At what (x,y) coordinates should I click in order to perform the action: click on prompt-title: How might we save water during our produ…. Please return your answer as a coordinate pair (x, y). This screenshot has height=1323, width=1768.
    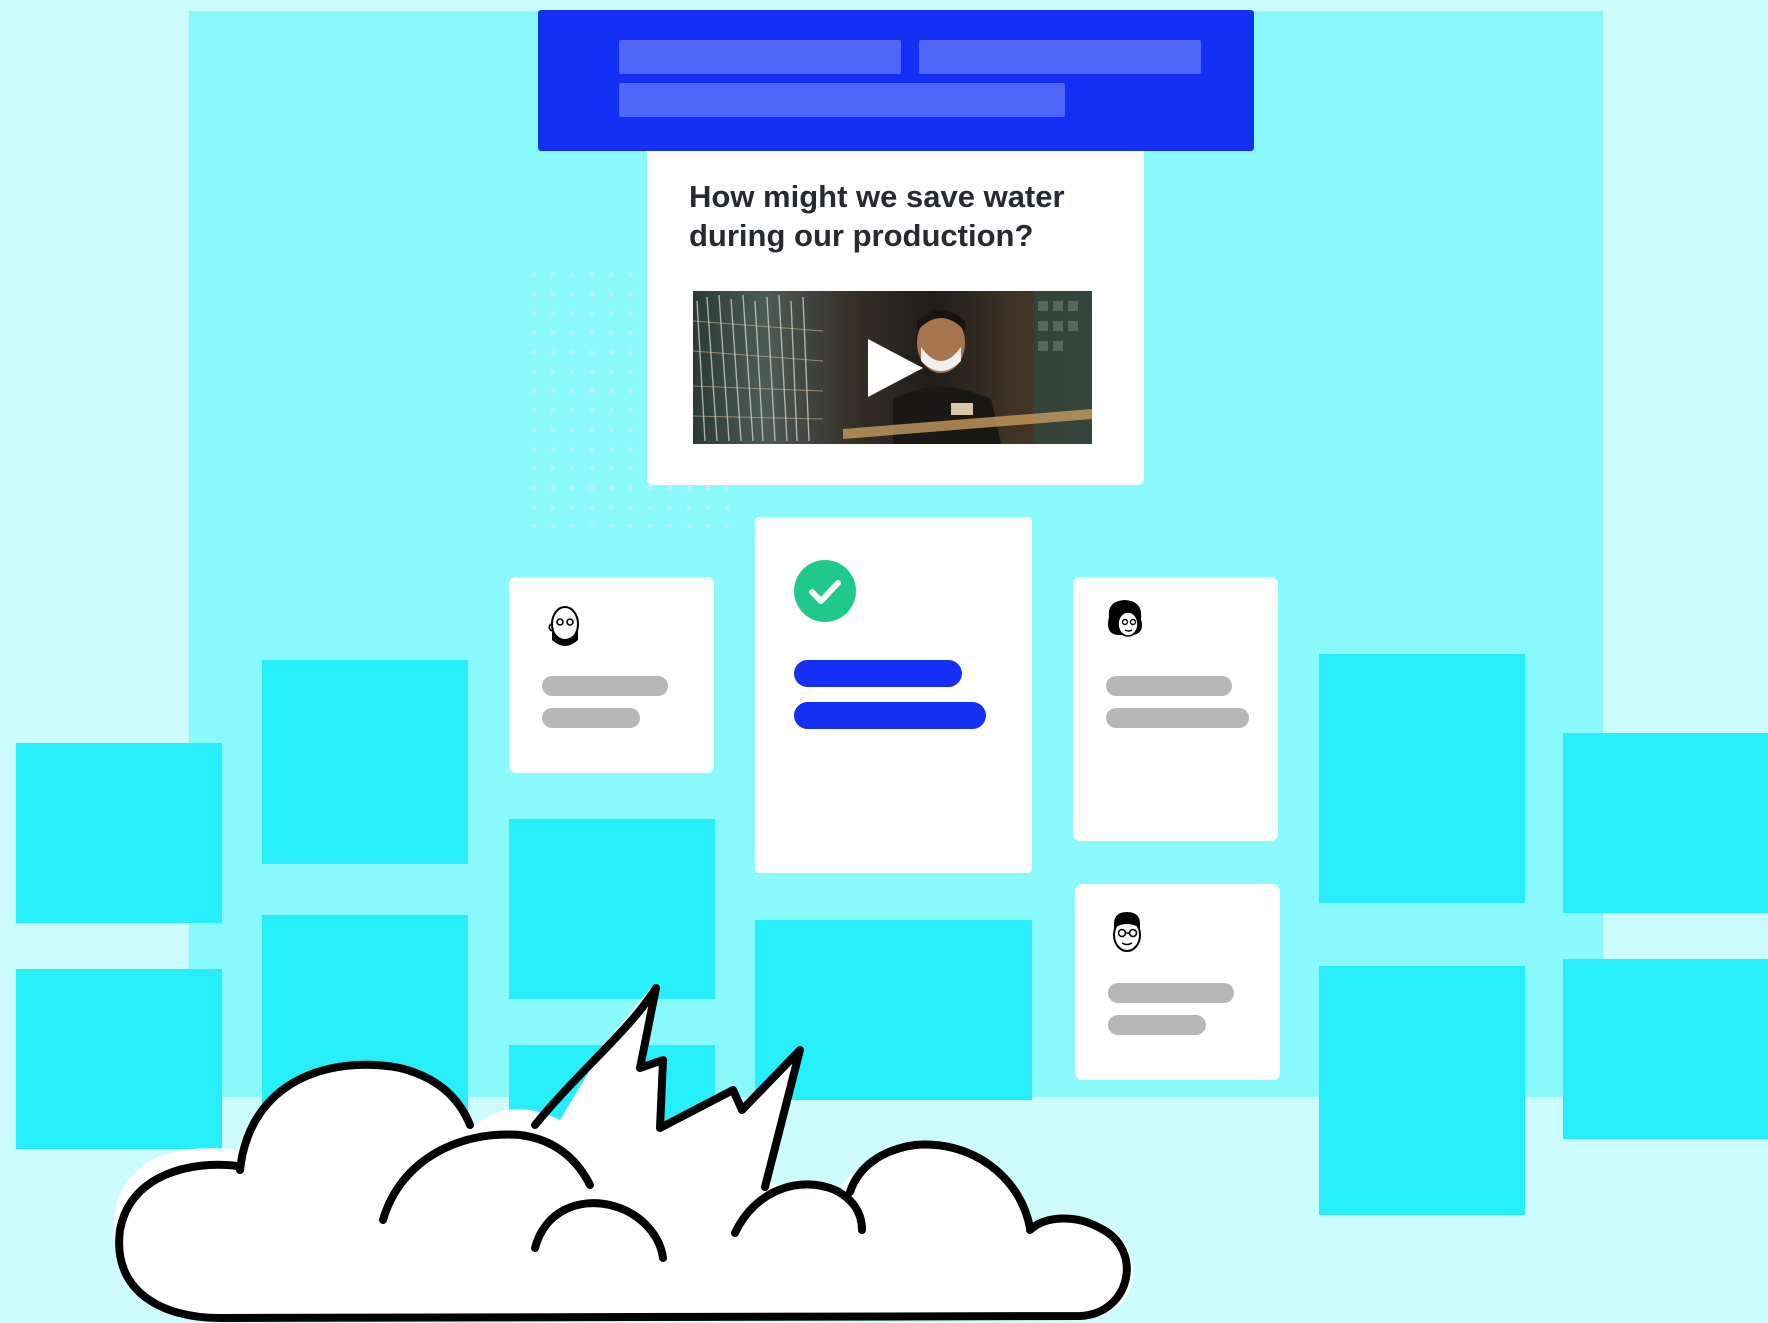
    Looking at the image, I should click on (877, 216).